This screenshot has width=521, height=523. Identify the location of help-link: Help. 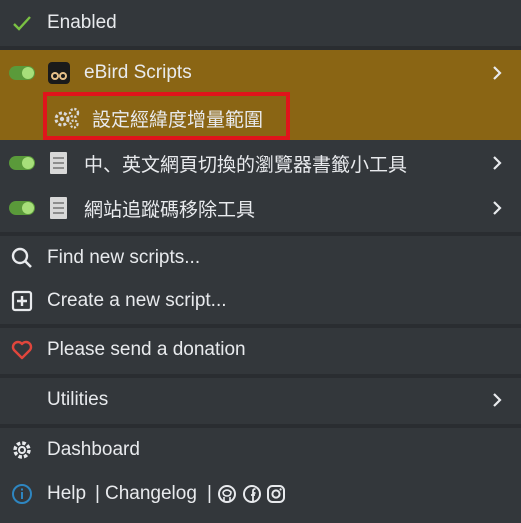
(66, 494).